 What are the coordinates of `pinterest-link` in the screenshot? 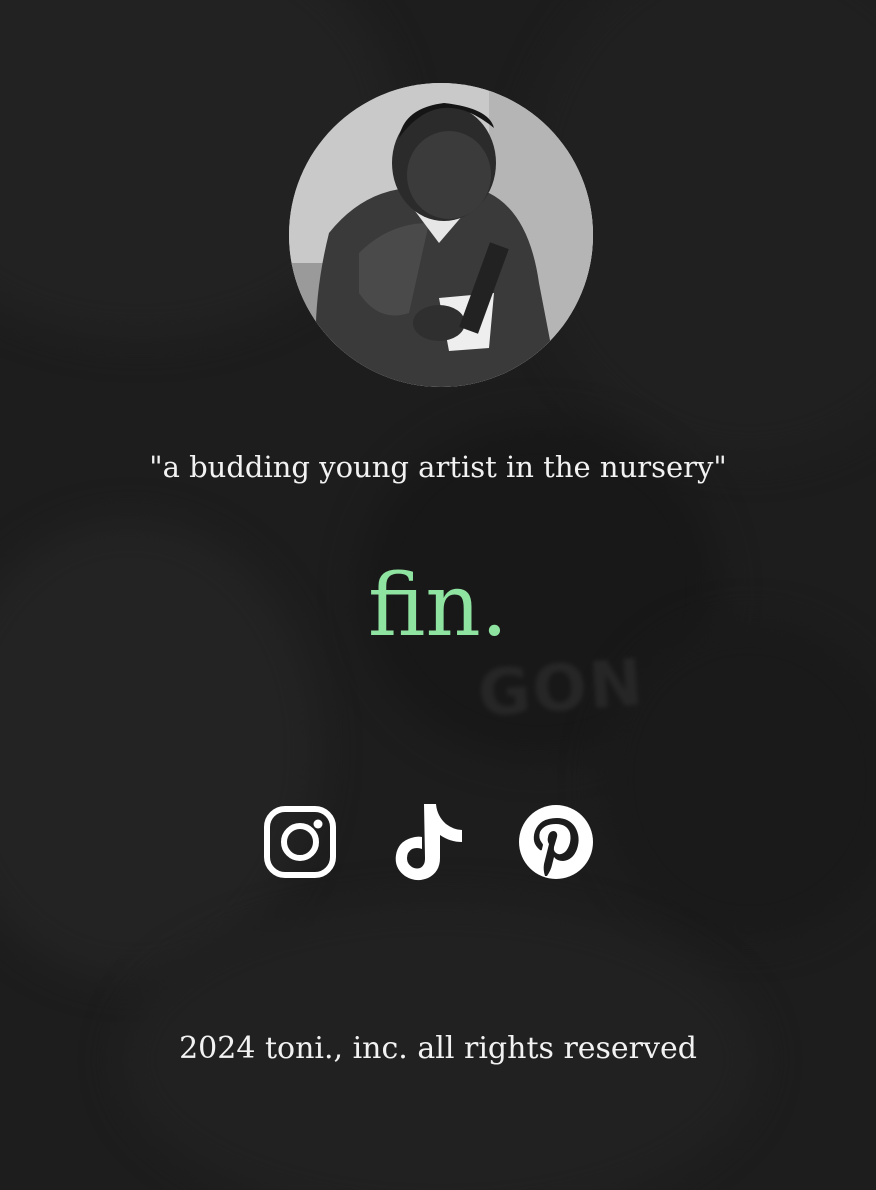 It's located at (556, 842).